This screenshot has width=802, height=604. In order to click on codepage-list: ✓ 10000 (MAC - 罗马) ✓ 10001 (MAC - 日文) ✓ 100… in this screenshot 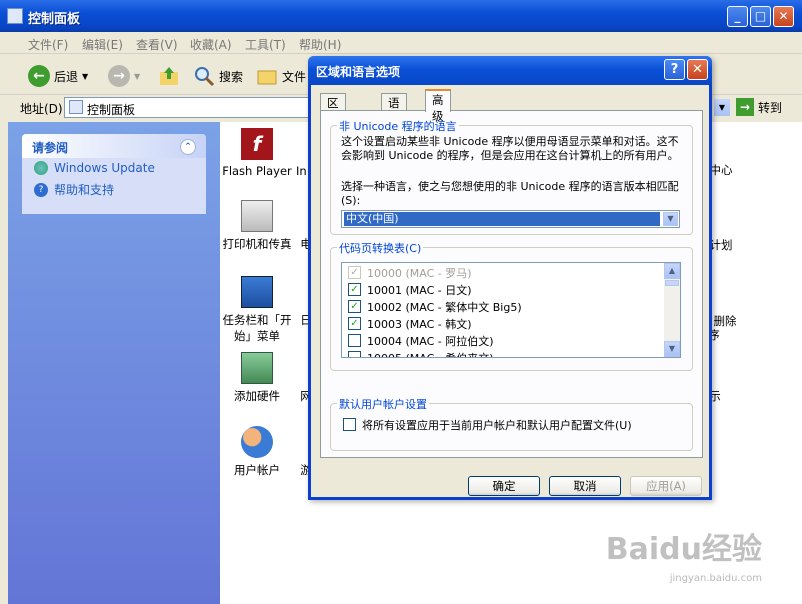, I will do `click(511, 310)`.